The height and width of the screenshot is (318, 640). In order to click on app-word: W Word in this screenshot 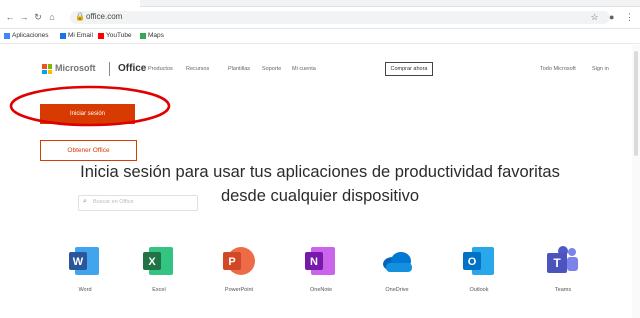, I will do `click(85, 269)`.